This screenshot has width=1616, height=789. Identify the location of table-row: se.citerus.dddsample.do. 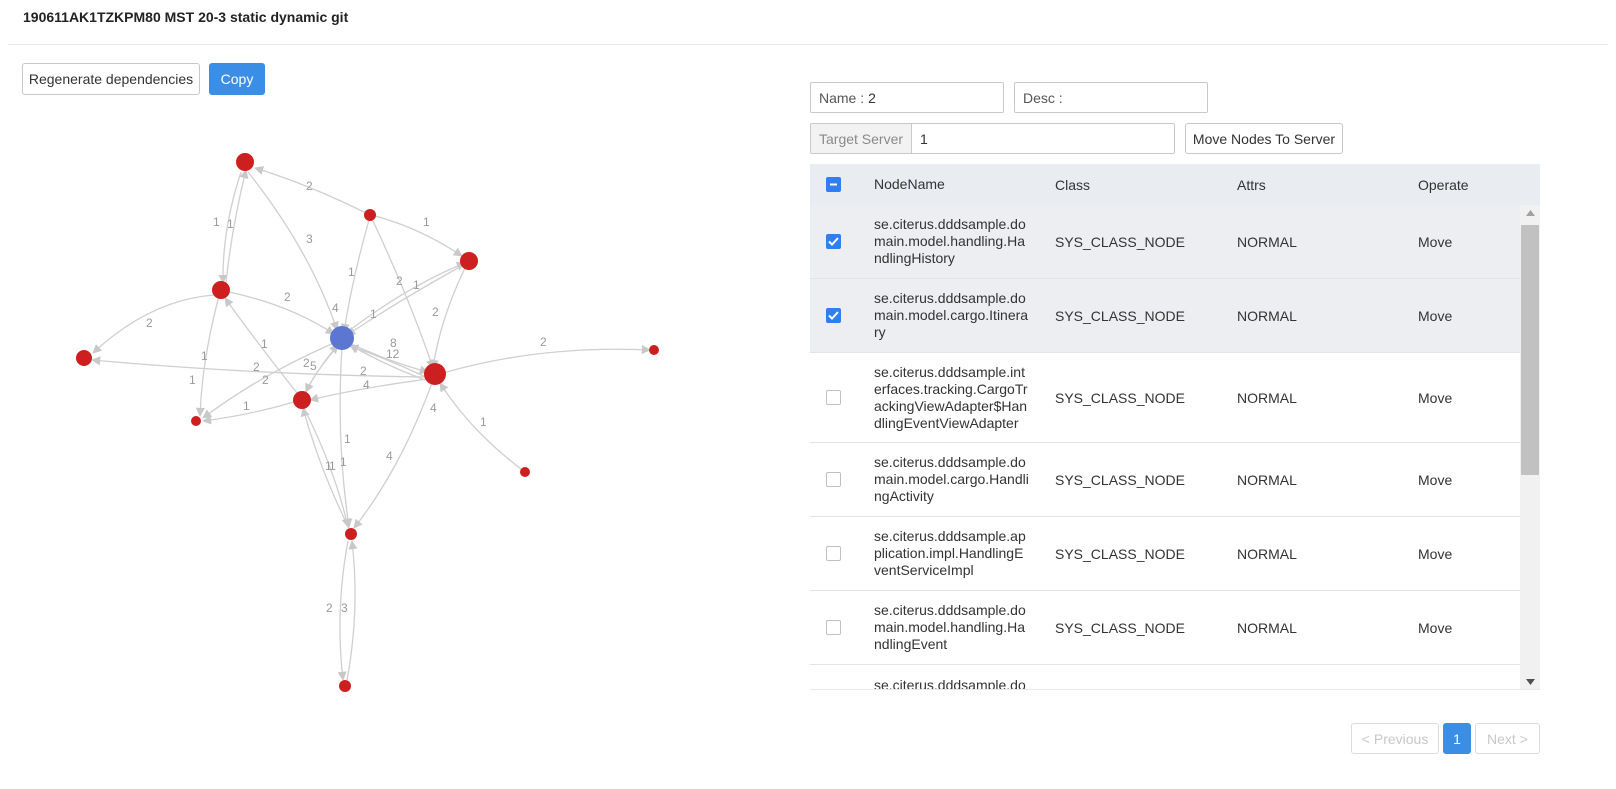
(1165, 677).